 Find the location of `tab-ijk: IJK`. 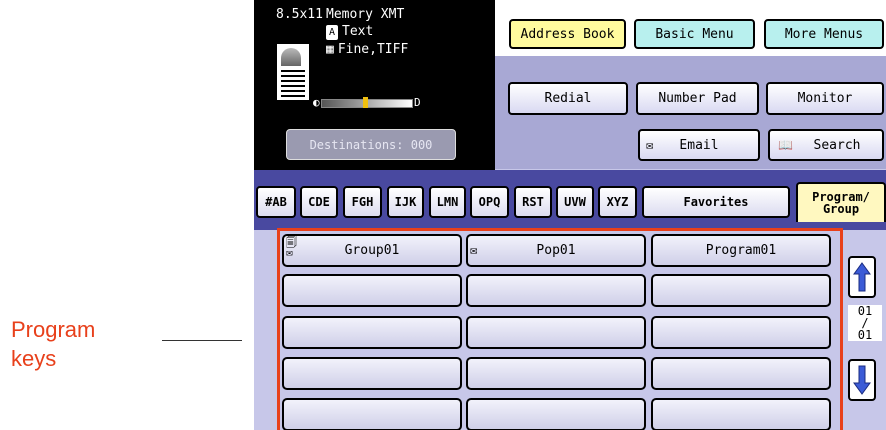

tab-ijk: IJK is located at coordinates (405, 202).